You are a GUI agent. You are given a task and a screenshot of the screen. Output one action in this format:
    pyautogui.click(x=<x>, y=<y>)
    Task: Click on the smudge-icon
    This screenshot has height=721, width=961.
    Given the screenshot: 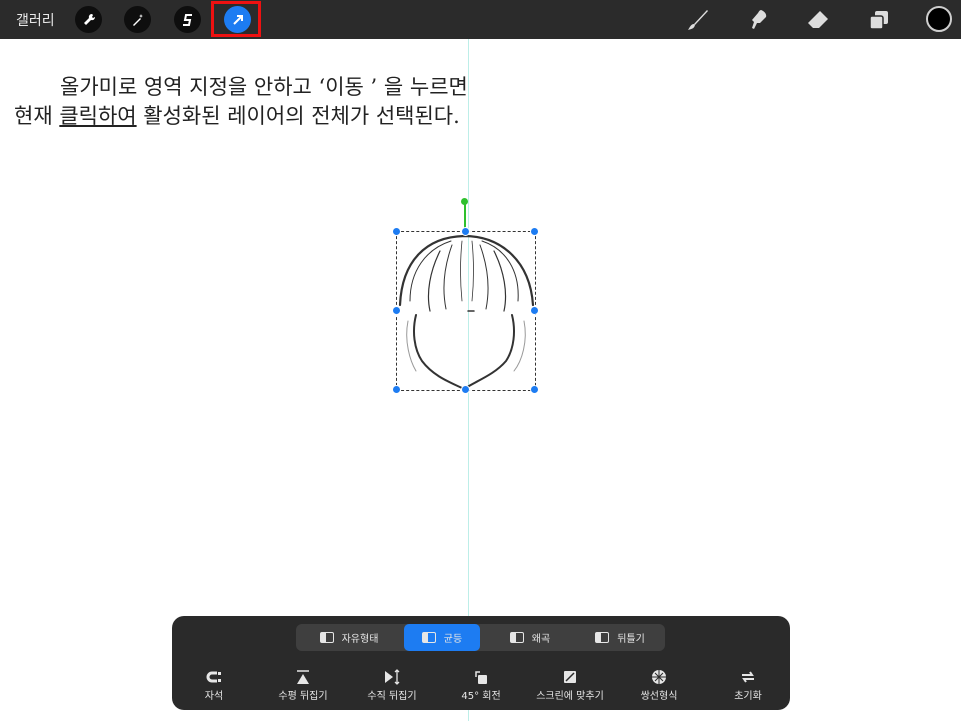 What is the action you would take?
    pyautogui.click(x=758, y=20)
    